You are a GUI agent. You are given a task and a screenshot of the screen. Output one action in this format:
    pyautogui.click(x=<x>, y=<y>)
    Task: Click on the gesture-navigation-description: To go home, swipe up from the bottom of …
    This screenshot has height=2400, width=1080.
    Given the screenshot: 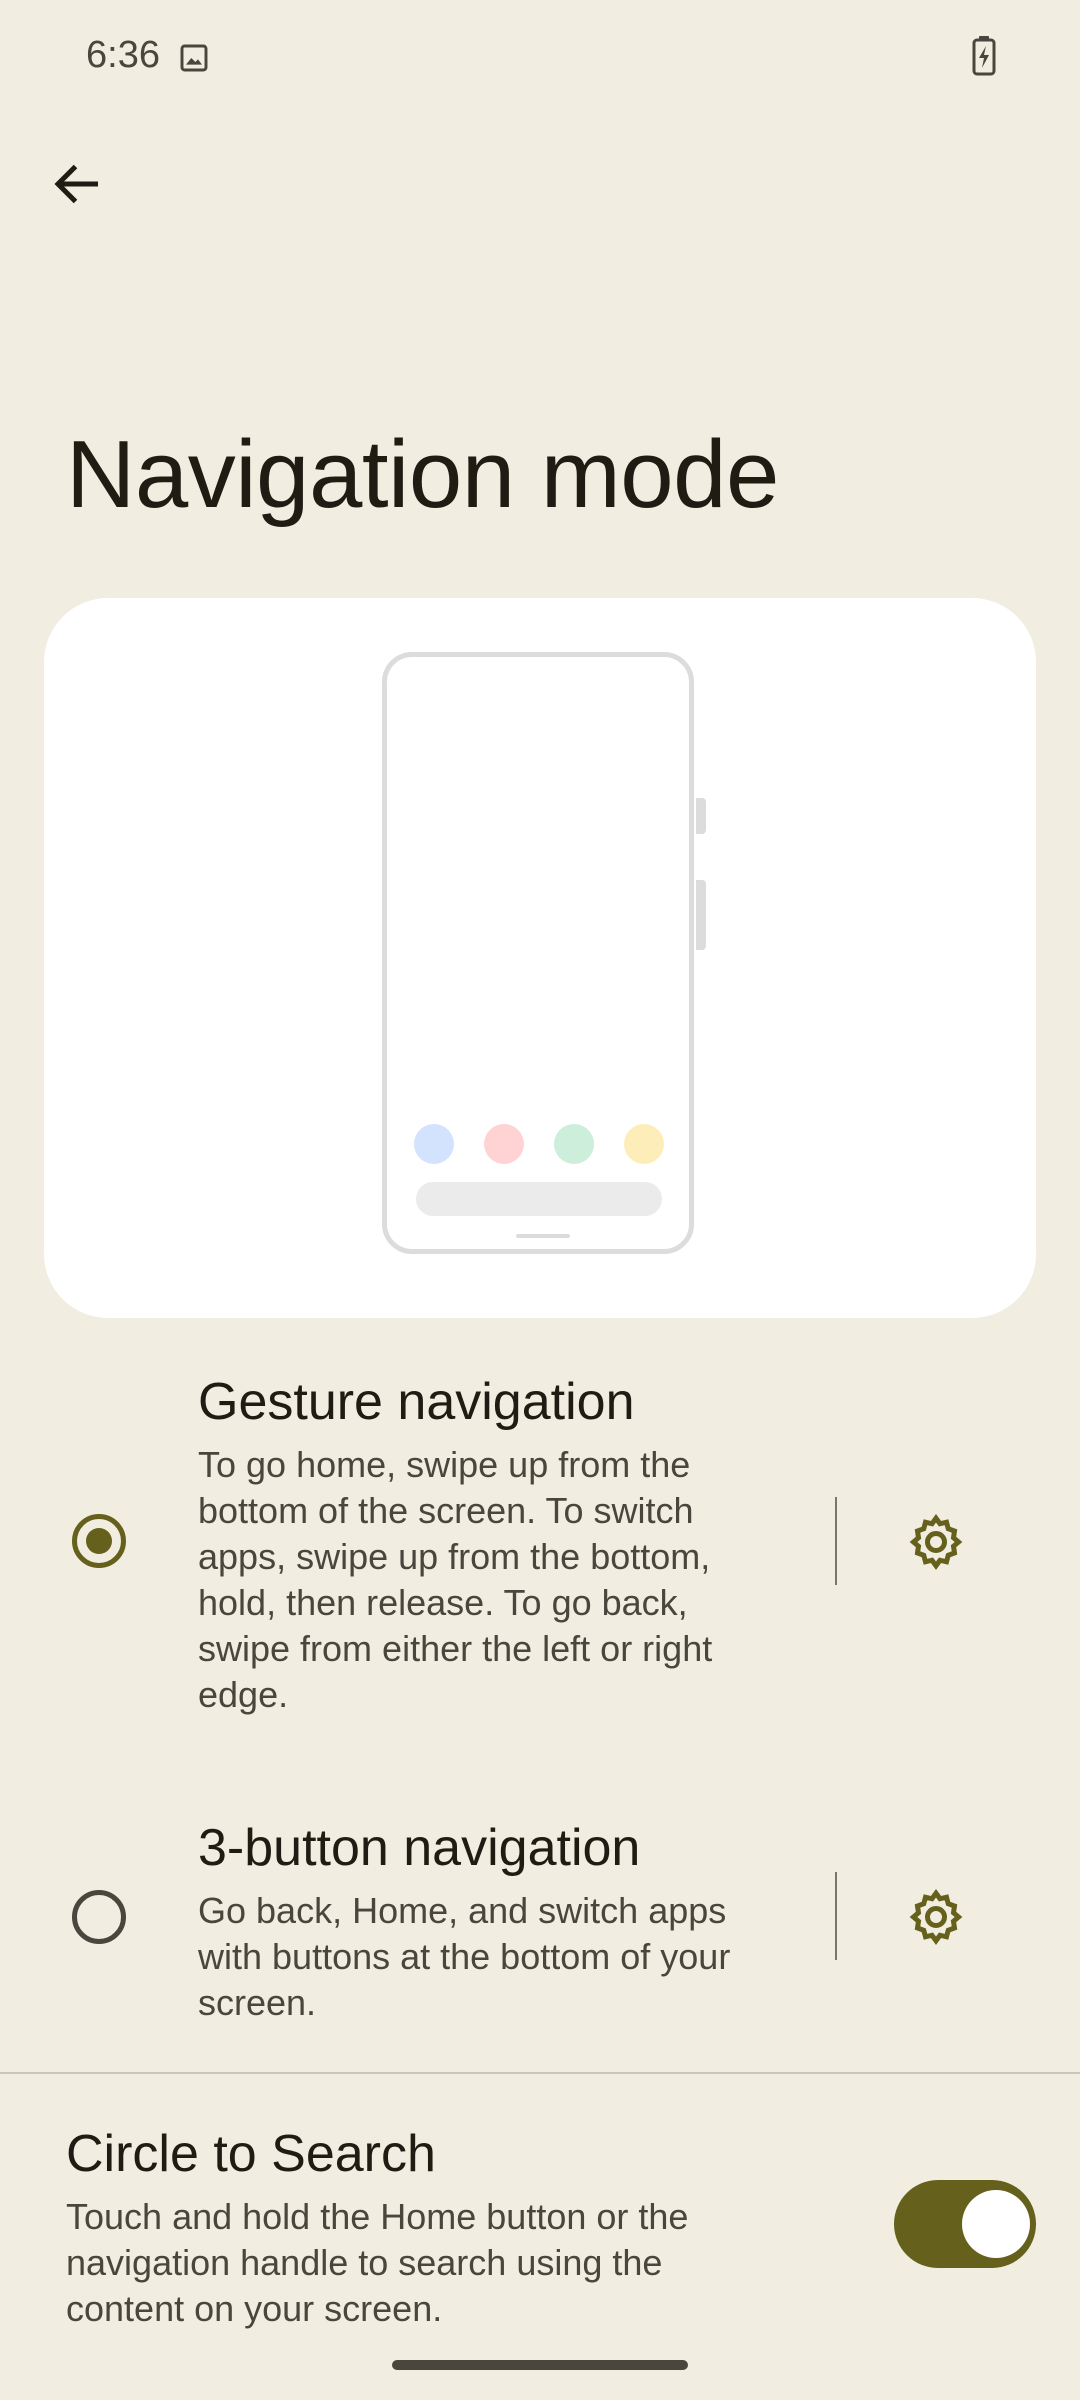 What is the action you would take?
    pyautogui.click(x=455, y=1579)
    